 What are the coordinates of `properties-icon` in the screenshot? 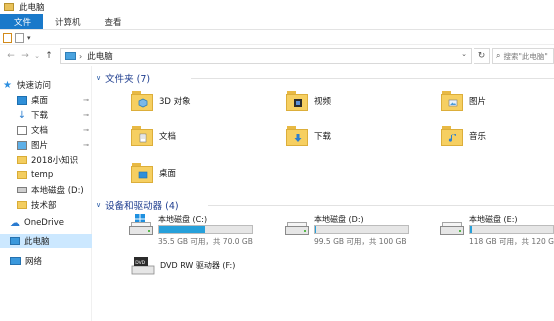 It's located at (7, 37).